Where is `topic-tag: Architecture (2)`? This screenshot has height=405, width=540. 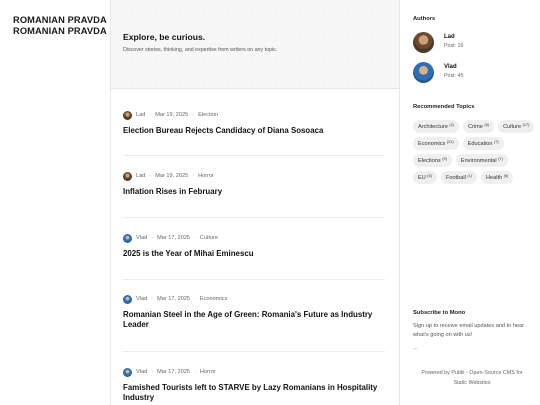
topic-tag: Architecture (2) is located at coordinates (436, 126).